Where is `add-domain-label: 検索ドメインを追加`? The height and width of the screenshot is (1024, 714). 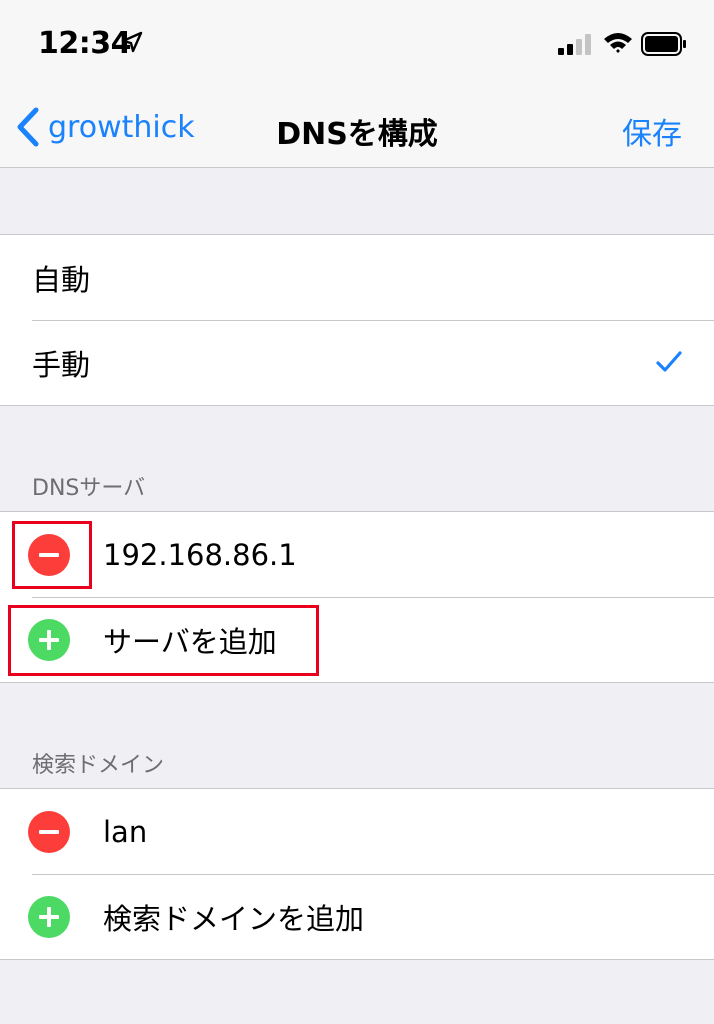
add-domain-label: 検索ドメインを追加 is located at coordinates (234, 918).